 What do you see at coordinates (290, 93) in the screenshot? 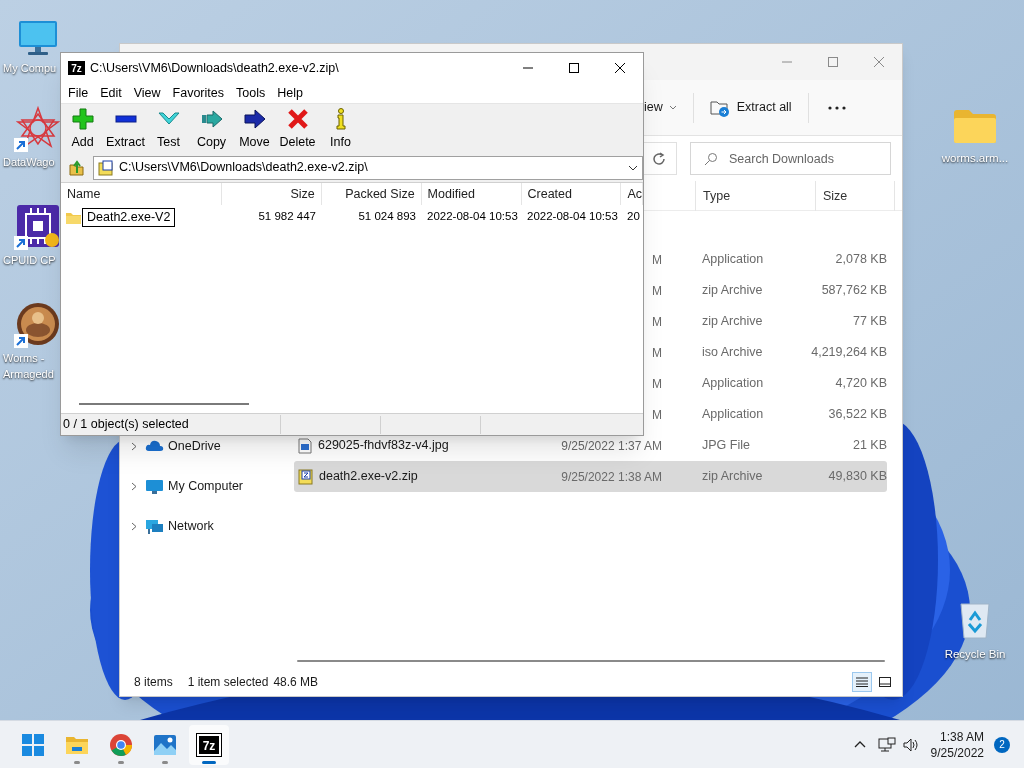
I see `menu-item: Help` at bounding box center [290, 93].